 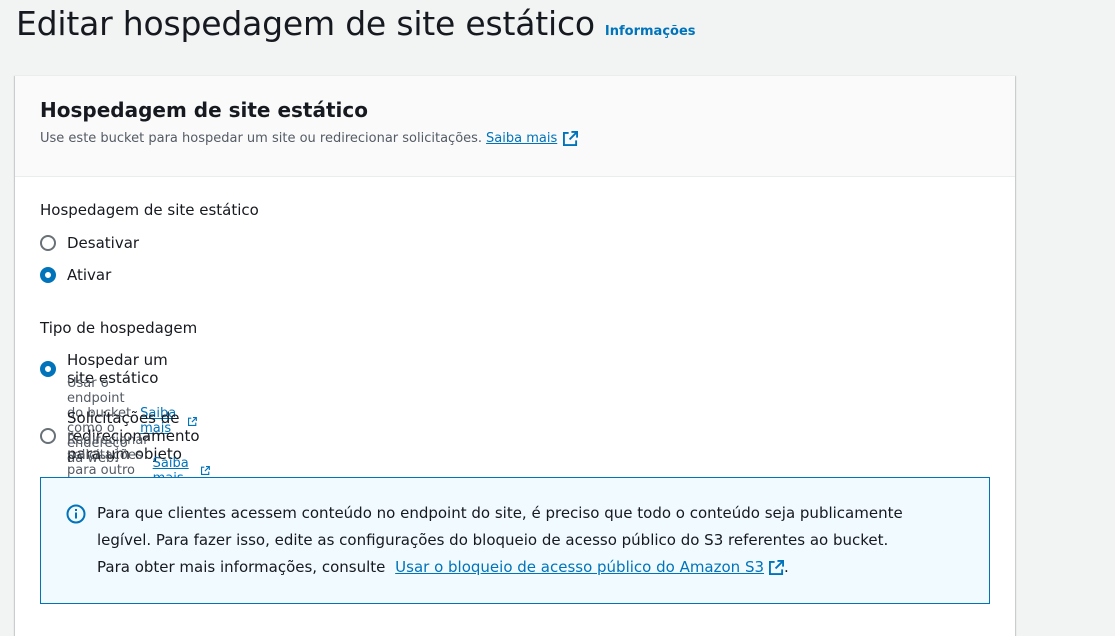 I want to click on hosting-group-label: Hospedagem de site estático, so click(x=149, y=210).